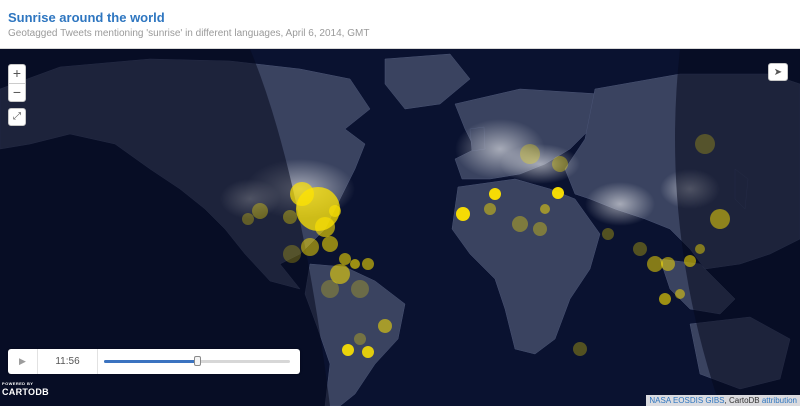  What do you see at coordinates (17, 93) in the screenshot?
I see `zoom-out-button: −` at bounding box center [17, 93].